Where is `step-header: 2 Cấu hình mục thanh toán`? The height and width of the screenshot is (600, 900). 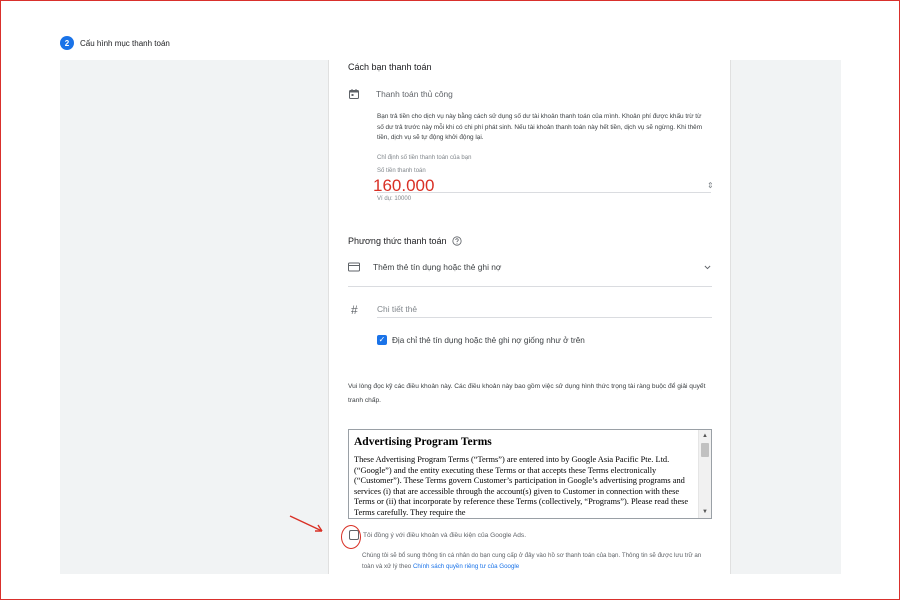 step-header: 2 Cấu hình mục thanh toán is located at coordinates (115, 43).